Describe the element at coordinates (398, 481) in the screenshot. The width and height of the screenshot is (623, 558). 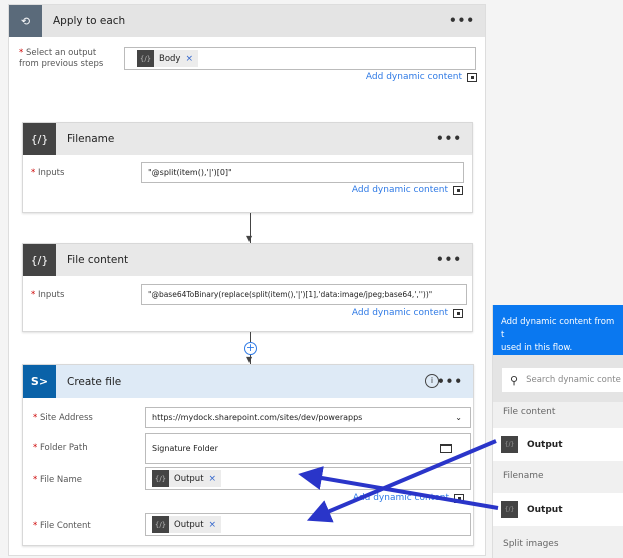
I see `annotation-arrows` at that location.